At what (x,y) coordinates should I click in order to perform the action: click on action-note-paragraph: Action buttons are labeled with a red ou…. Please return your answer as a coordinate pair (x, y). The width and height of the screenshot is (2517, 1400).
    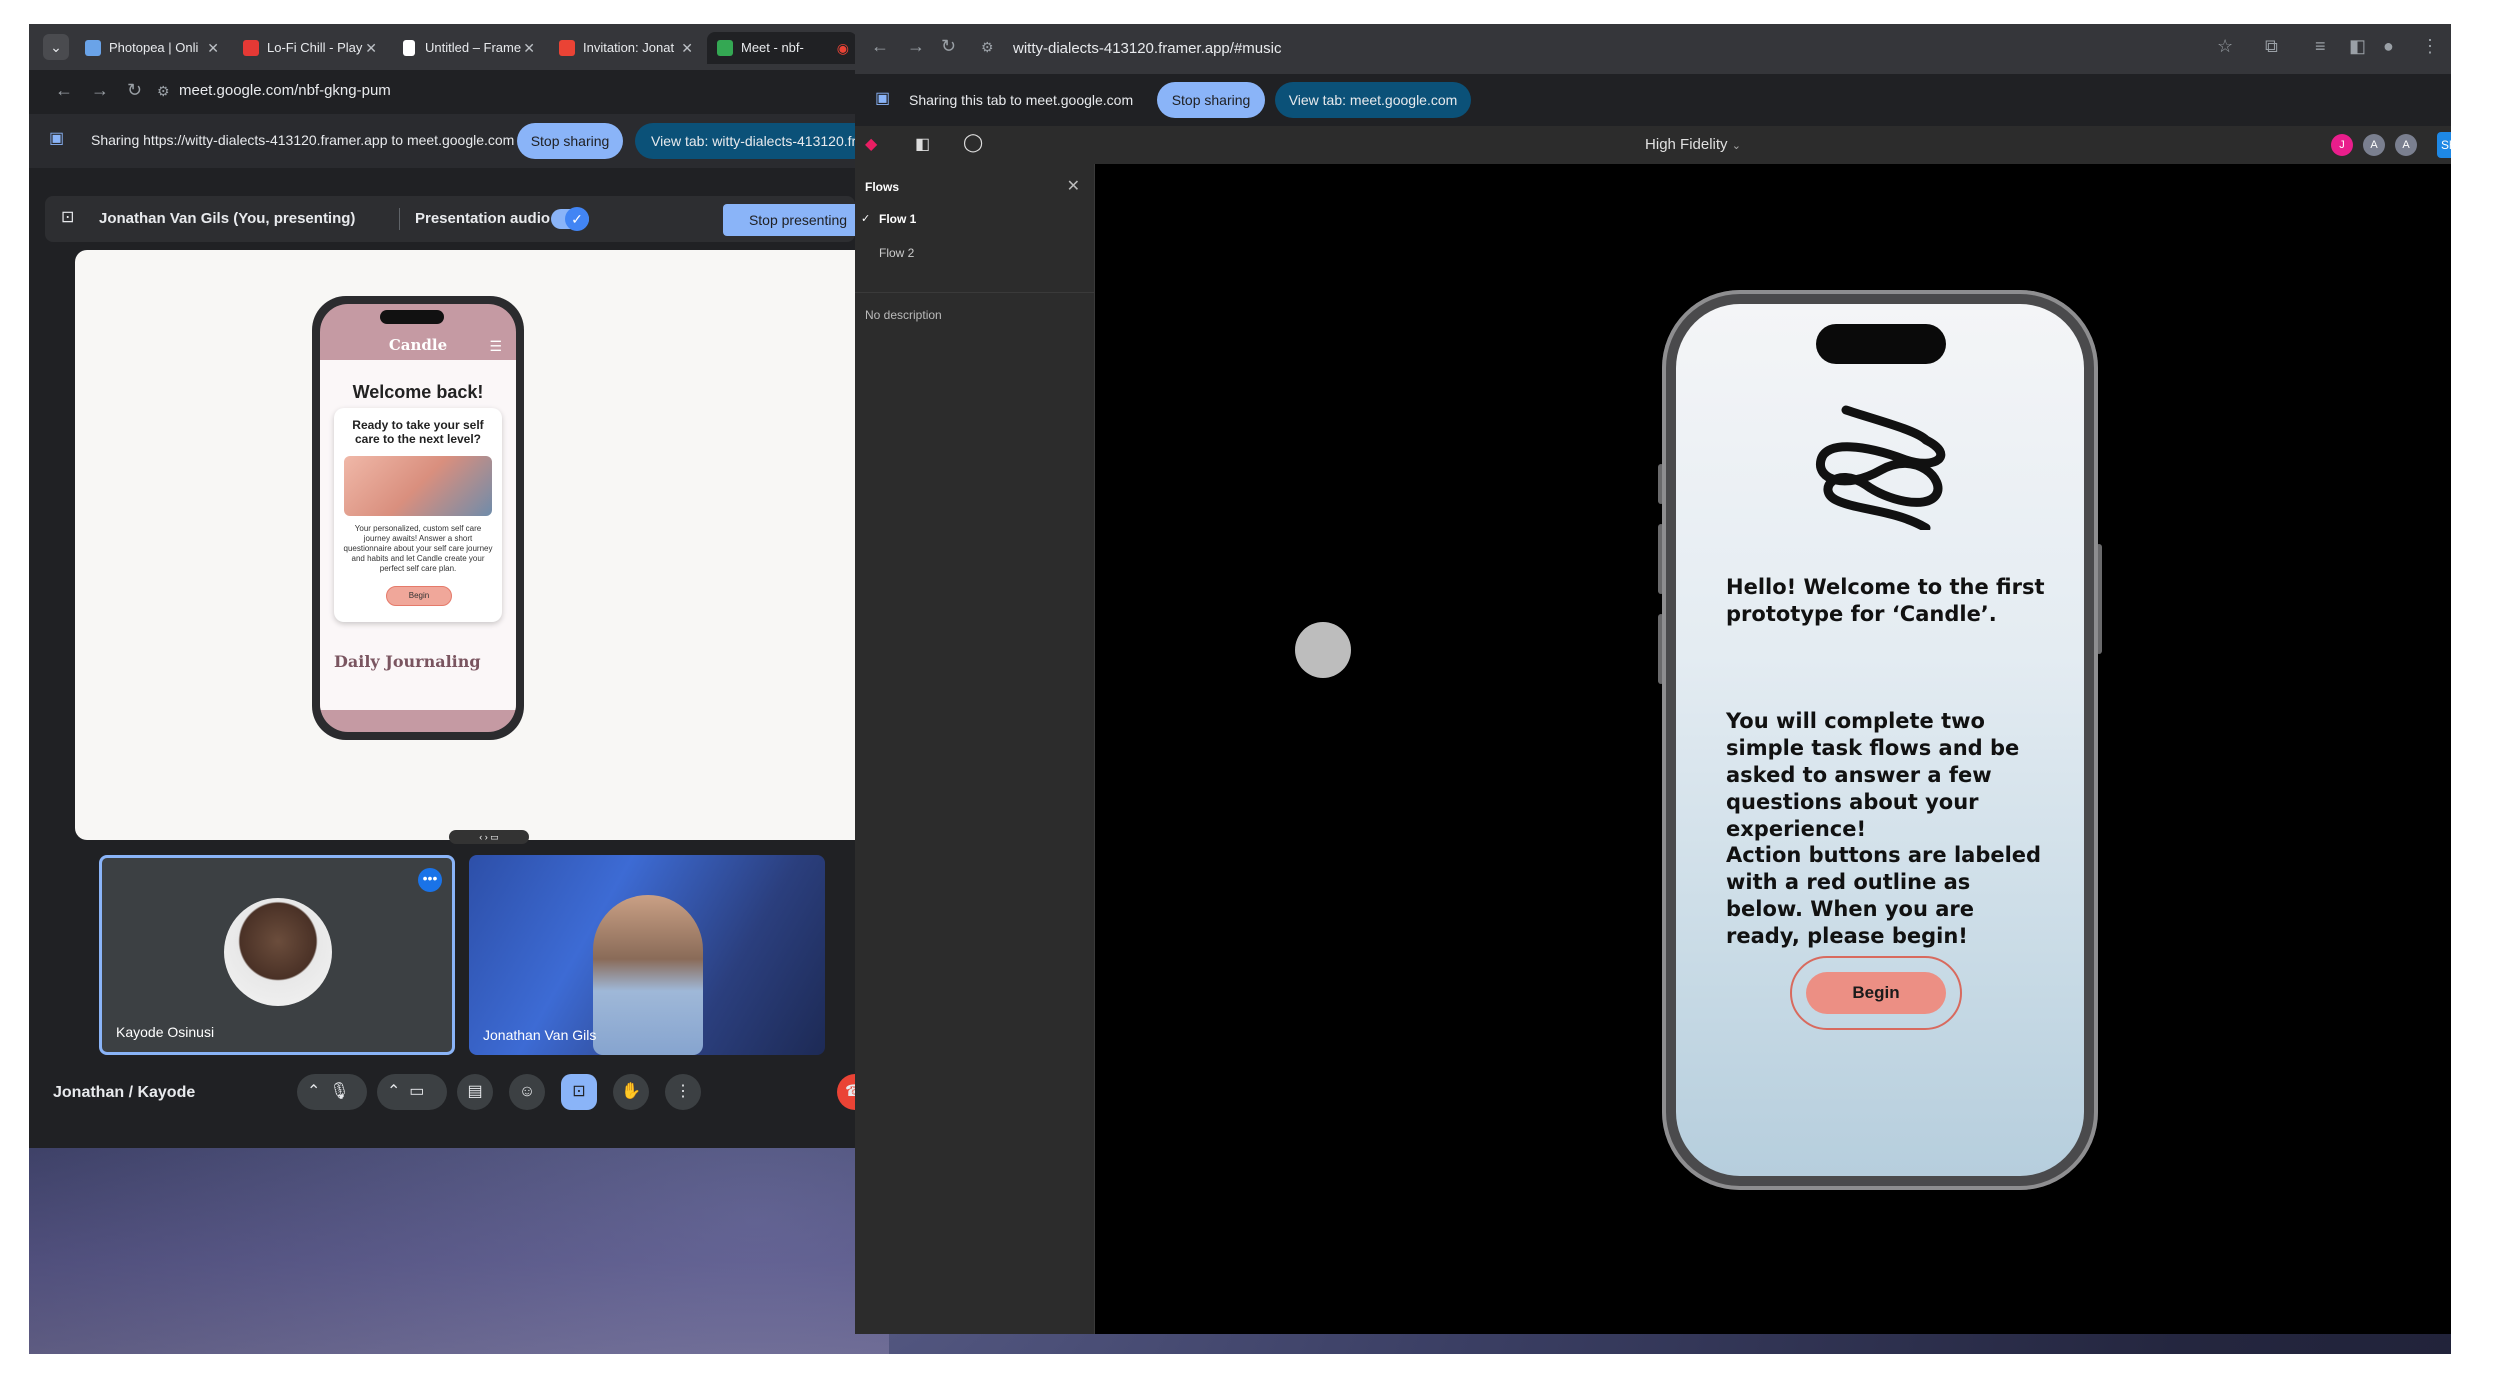
    Looking at the image, I should click on (1884, 895).